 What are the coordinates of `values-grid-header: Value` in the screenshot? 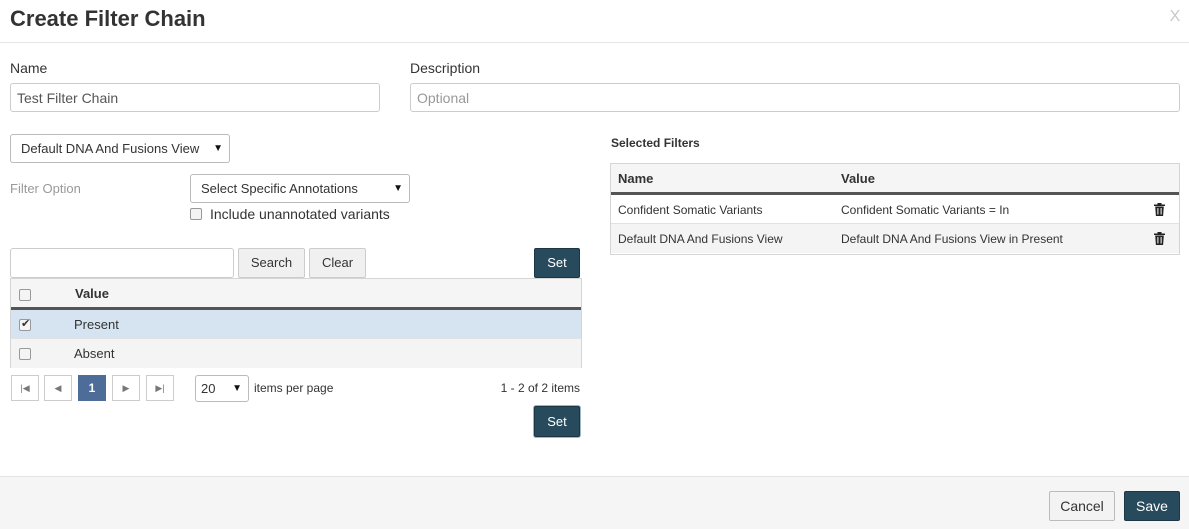 It's located at (296, 294).